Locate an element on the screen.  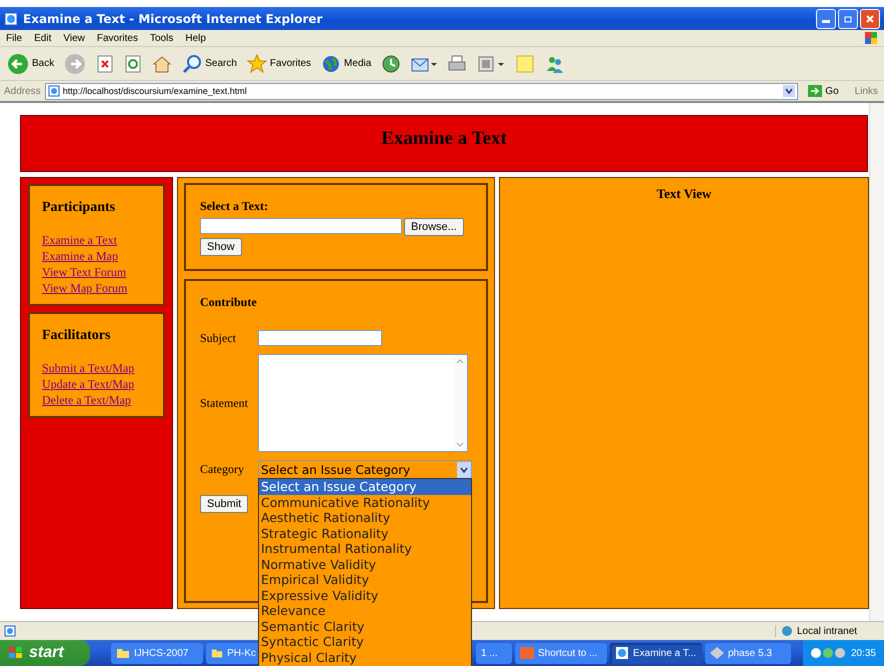
page-scrollbar is located at coordinates (876, 362).